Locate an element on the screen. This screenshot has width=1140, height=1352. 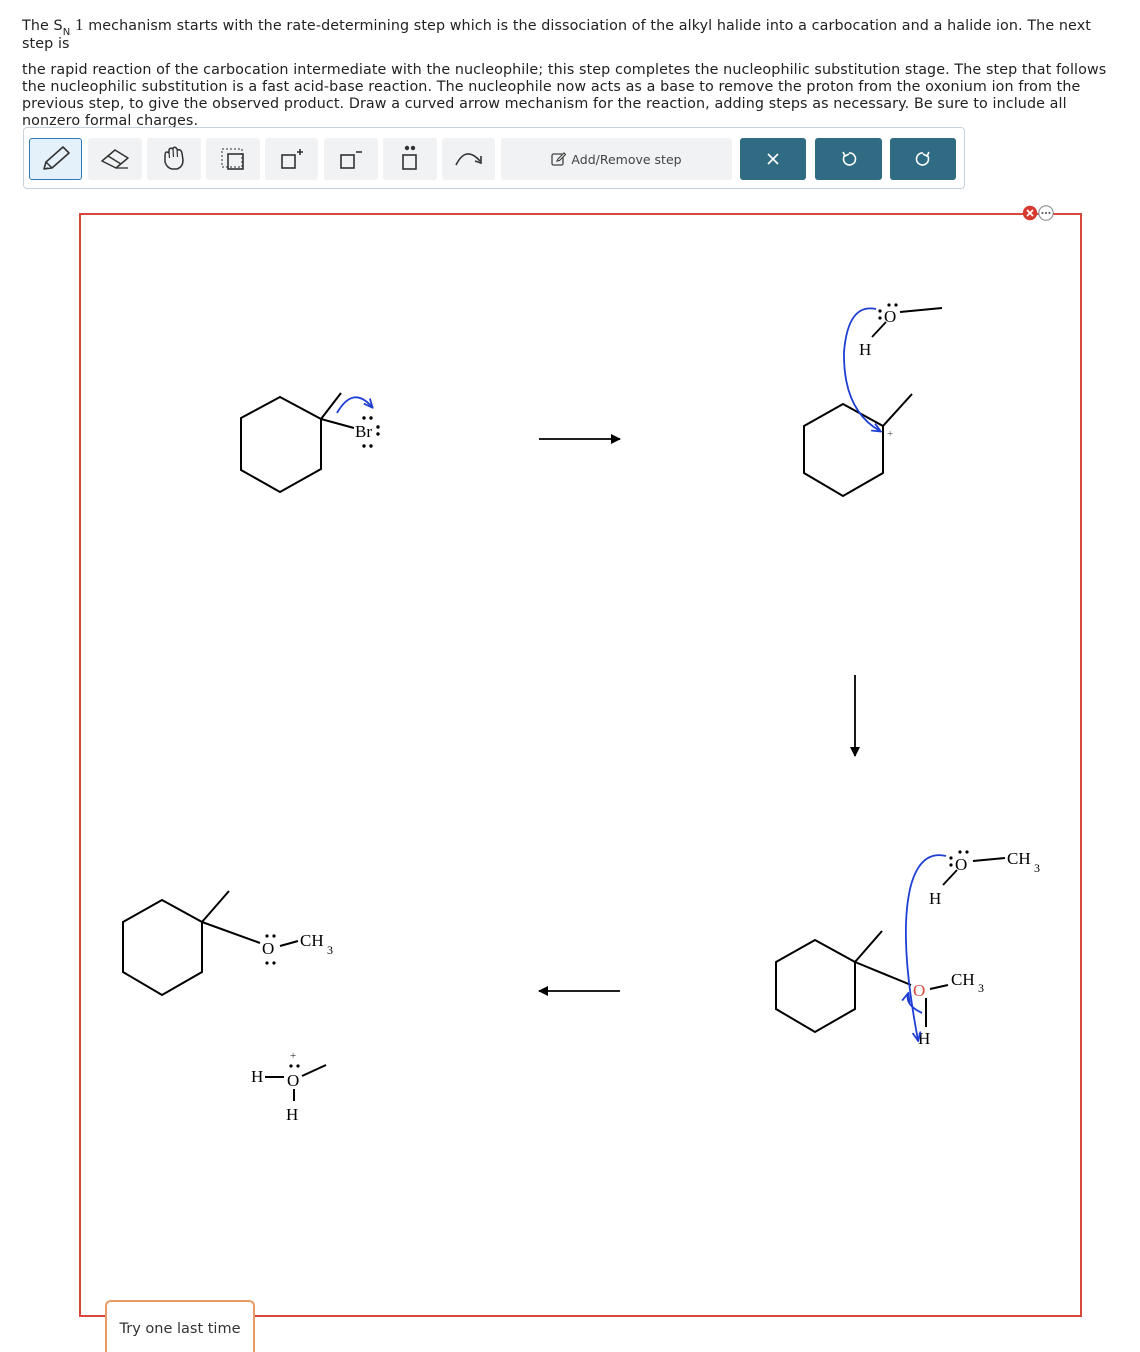
close-icon is located at coordinates (773, 159).